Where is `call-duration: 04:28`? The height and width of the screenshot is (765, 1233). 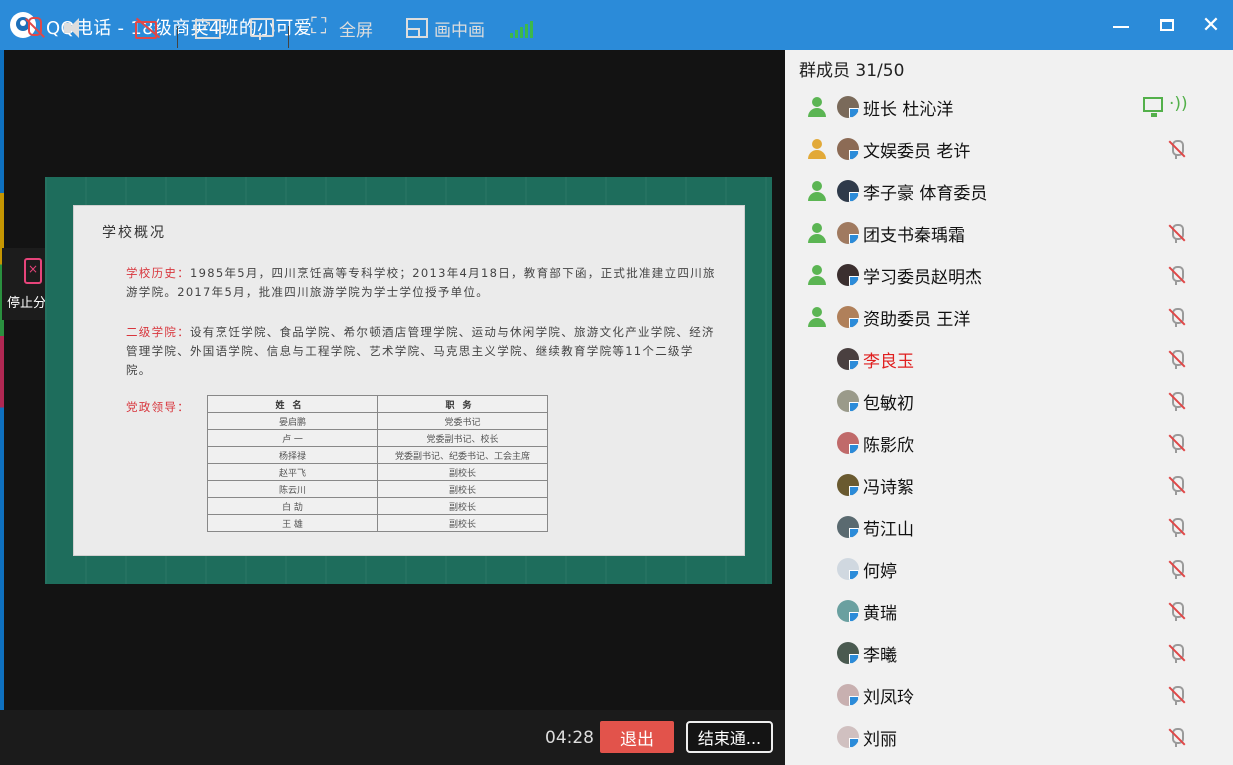
call-duration: 04:28 is located at coordinates (569, 738).